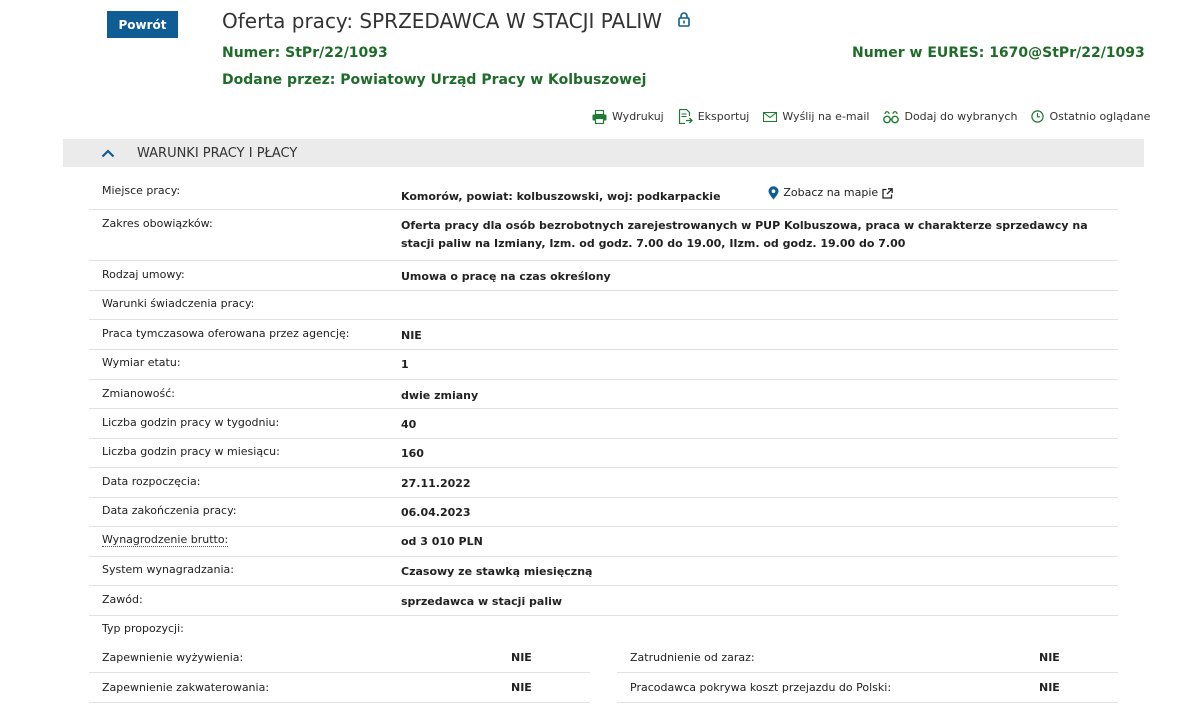 Image resolution: width=1194 pixels, height=720 pixels. Describe the element at coordinates (603, 512) in the screenshot. I see `table-row: Data zakończenia pracy: 06.04.2023` at that location.